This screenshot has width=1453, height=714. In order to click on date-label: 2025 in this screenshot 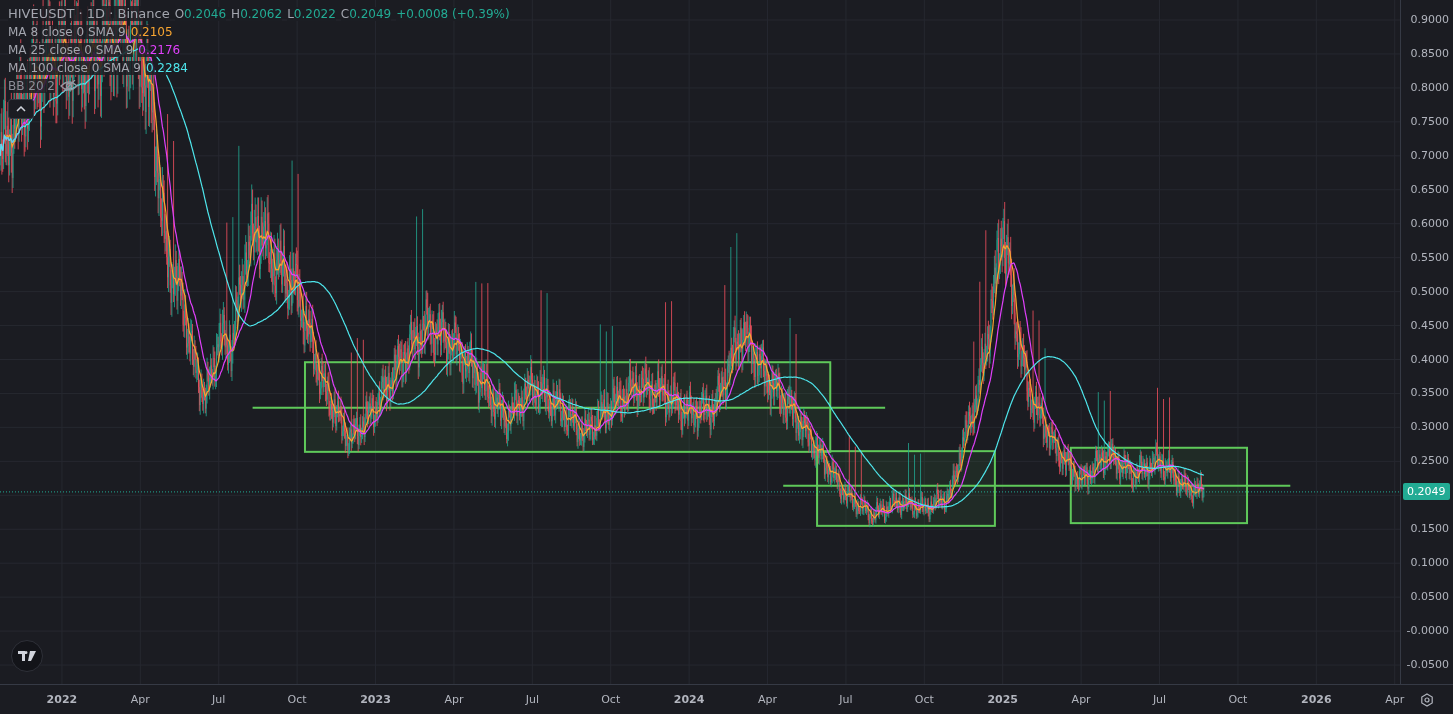, I will do `click(1003, 699)`.